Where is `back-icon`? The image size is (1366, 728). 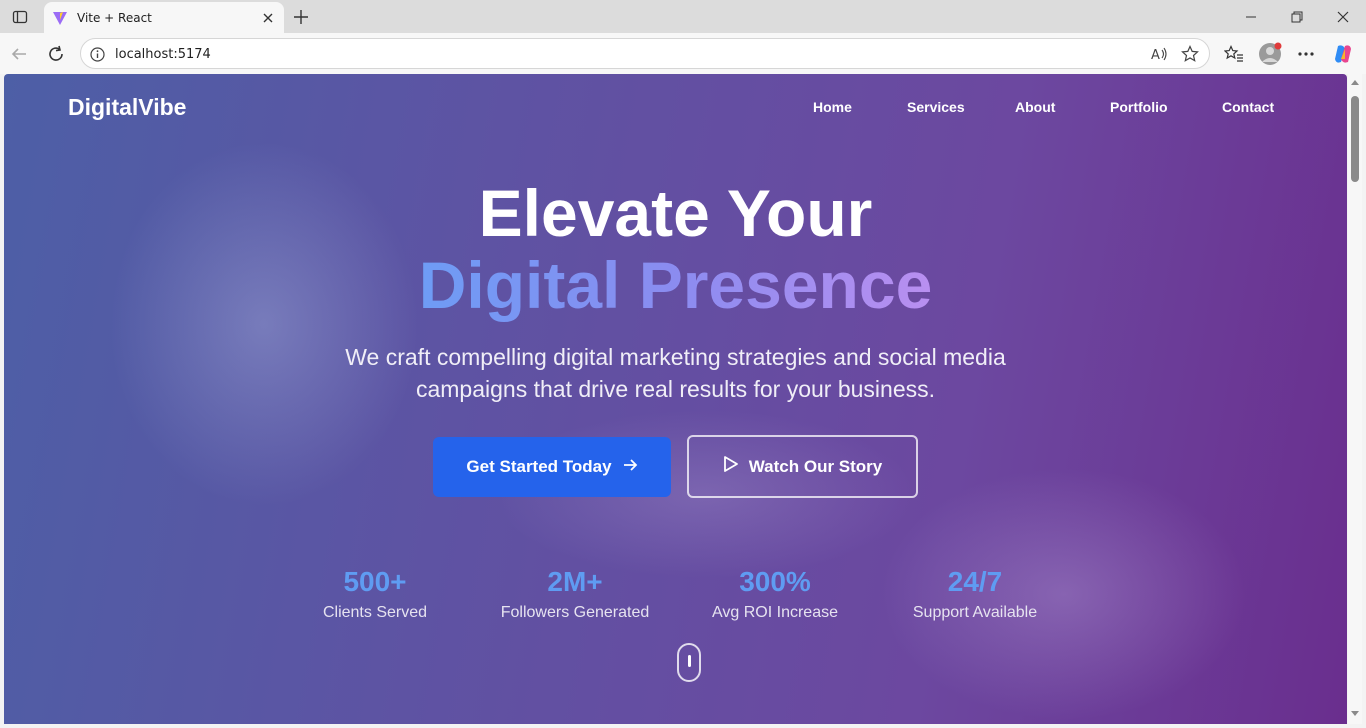
back-icon is located at coordinates (19, 54).